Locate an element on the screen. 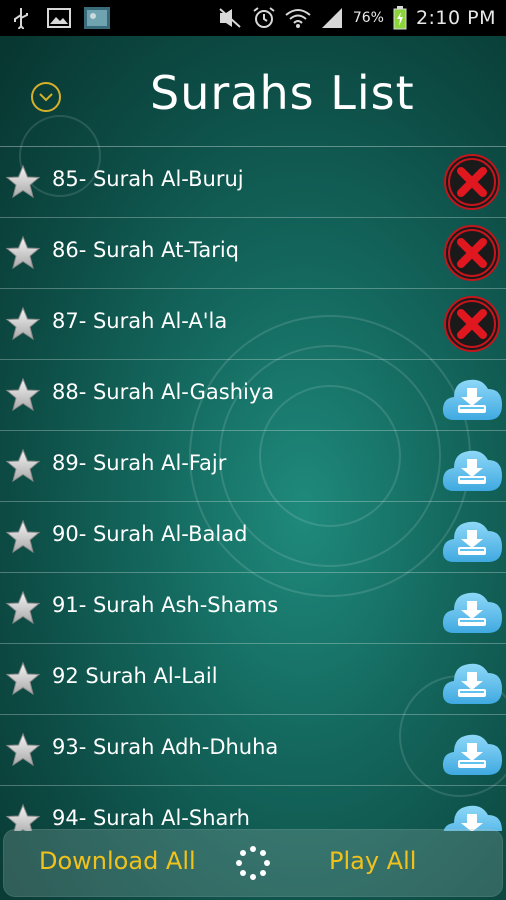 The image size is (506, 900). surah-label: 87- Surah Al-A'la is located at coordinates (139, 321).